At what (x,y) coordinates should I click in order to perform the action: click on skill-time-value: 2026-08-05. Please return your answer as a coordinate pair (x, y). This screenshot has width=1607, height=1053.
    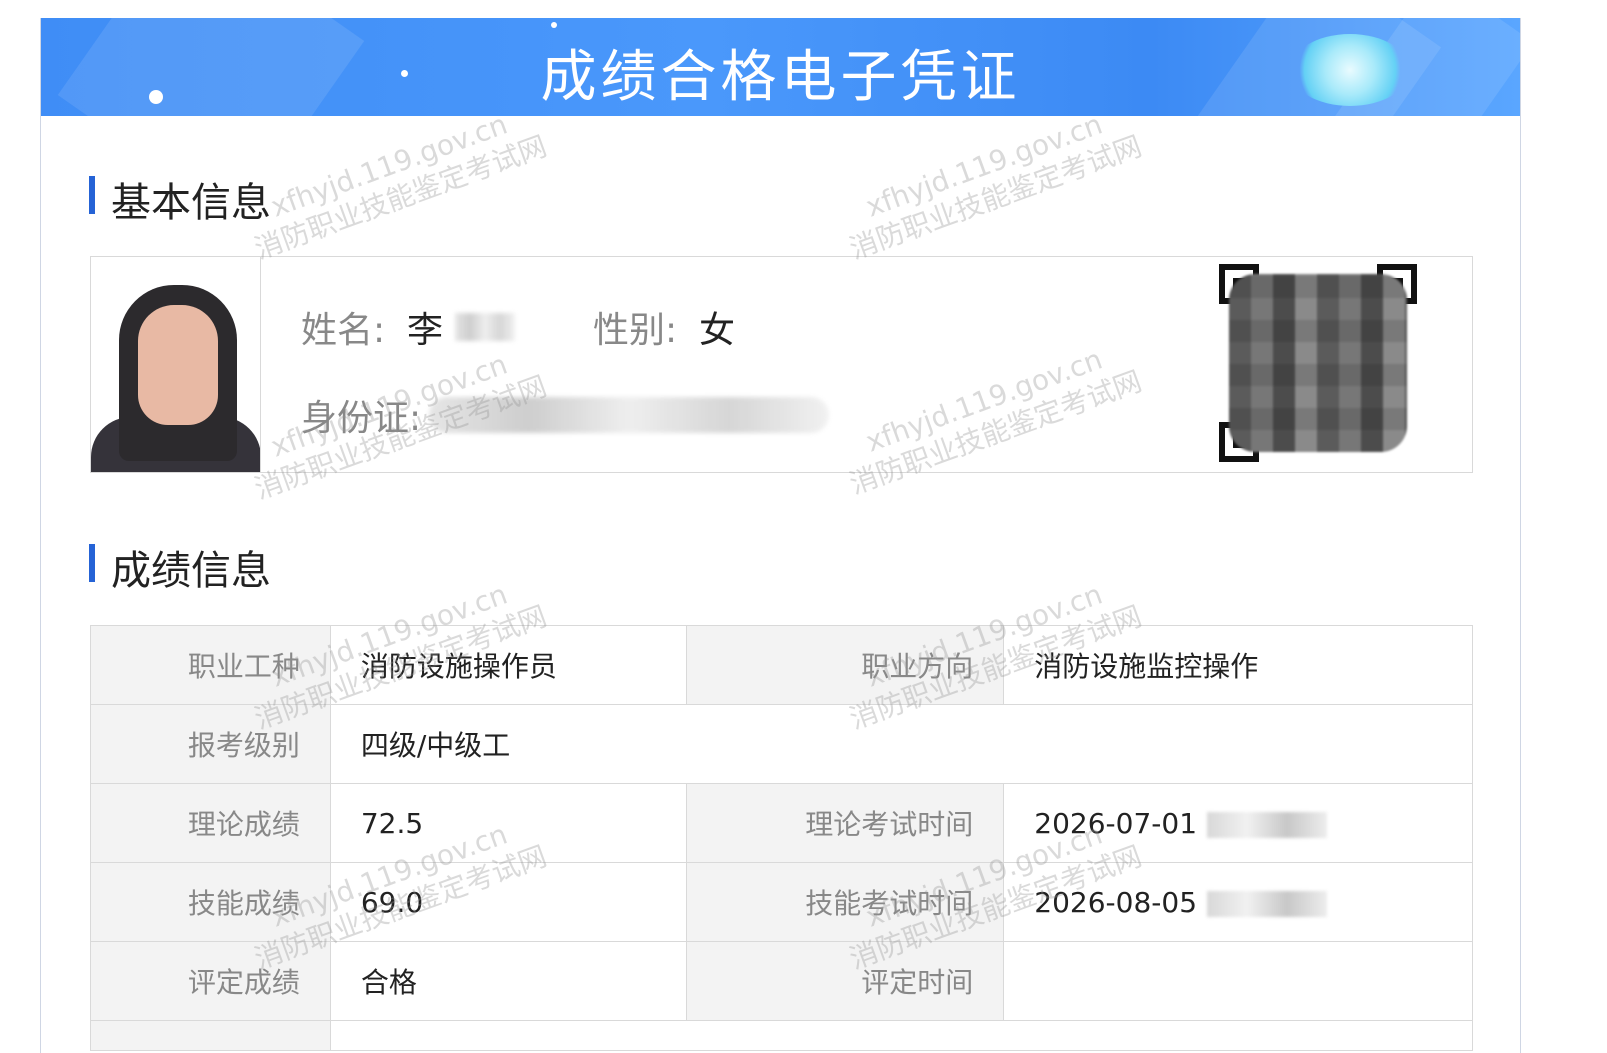
    Looking at the image, I should click on (1116, 902).